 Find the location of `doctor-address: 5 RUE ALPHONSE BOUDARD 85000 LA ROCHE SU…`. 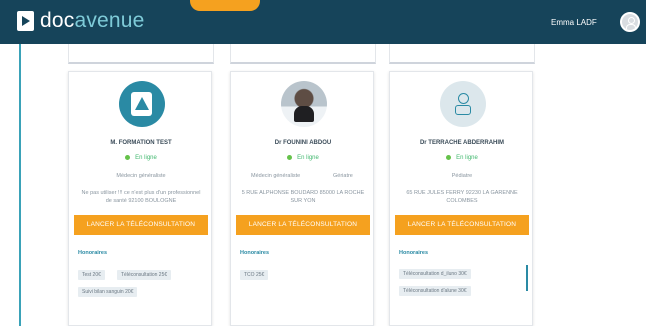

doctor-address: 5 RUE ALPHONSE BOUDARD 85000 LA ROCHE SU… is located at coordinates (303, 197).